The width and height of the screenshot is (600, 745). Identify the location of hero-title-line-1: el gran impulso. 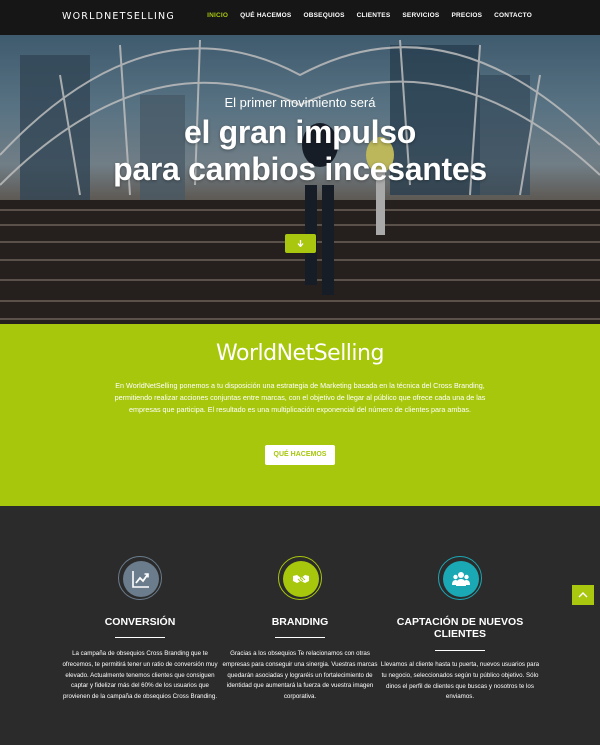
(300, 132).